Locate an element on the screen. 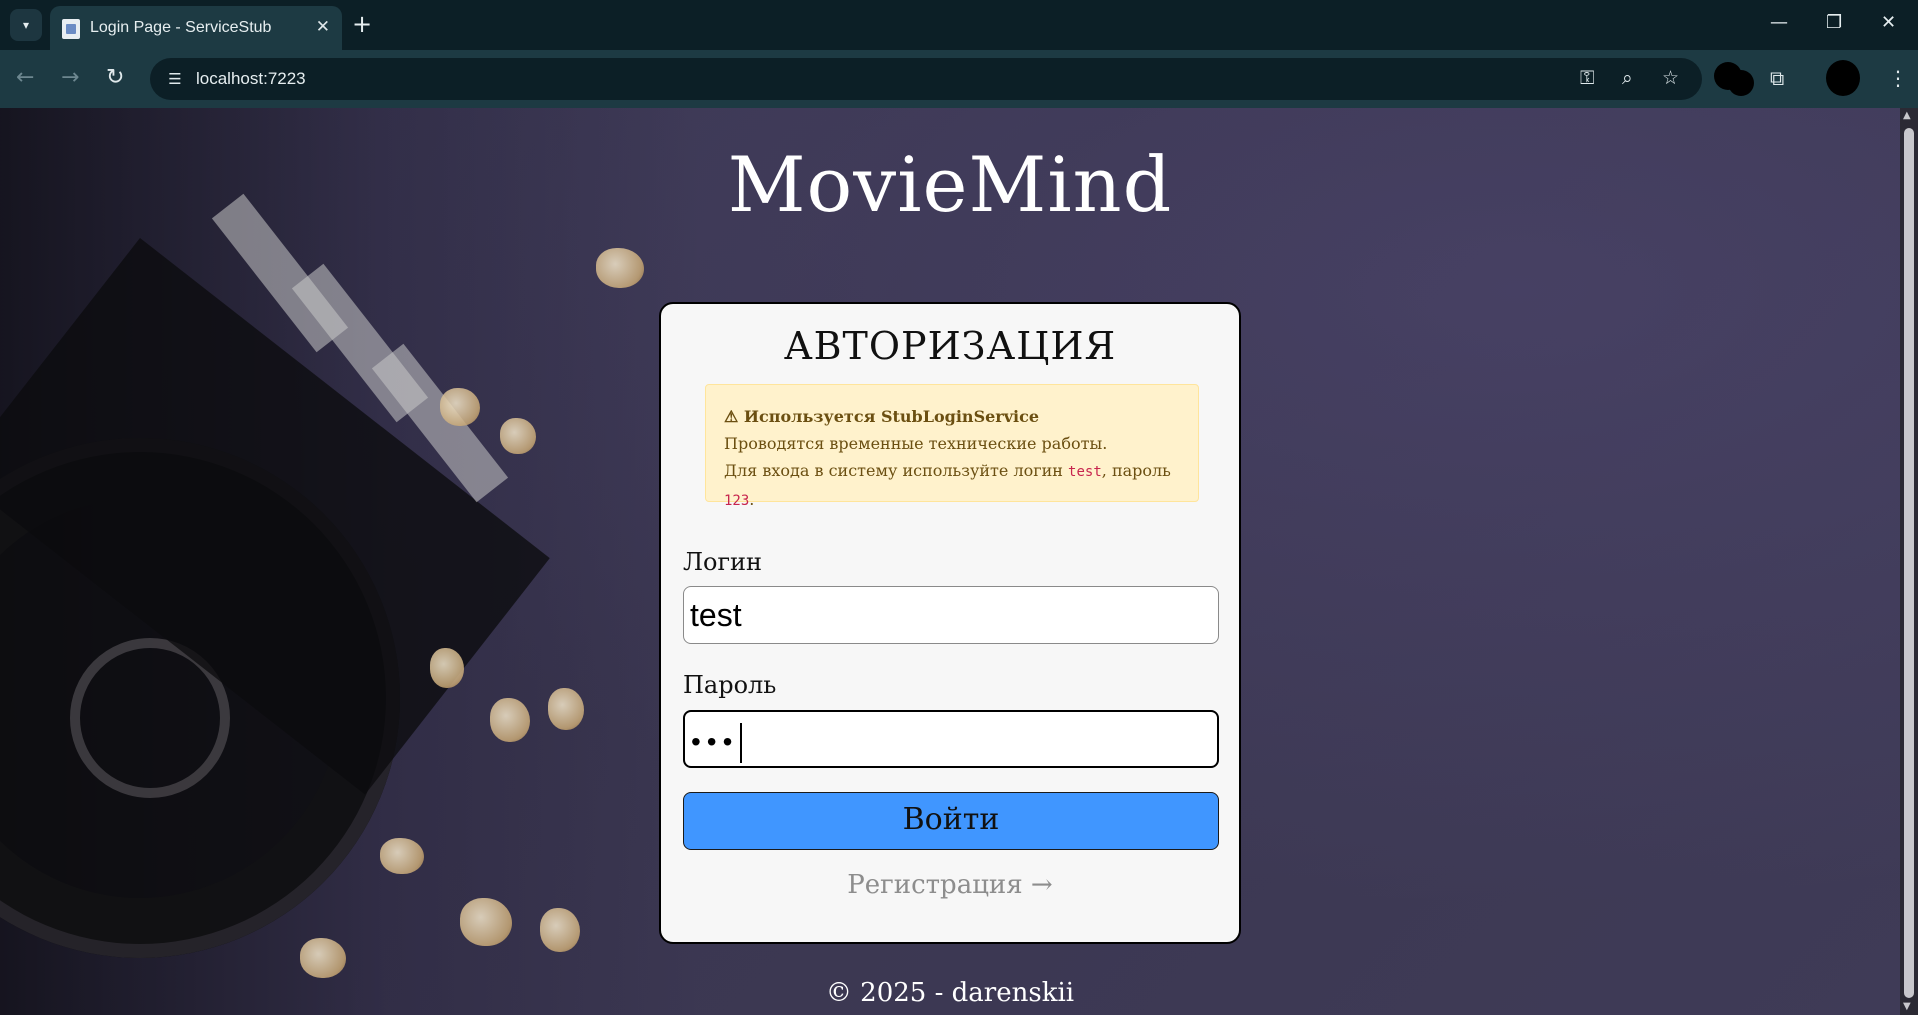 The width and height of the screenshot is (1918, 1015). favicon-icon is located at coordinates (71, 29).